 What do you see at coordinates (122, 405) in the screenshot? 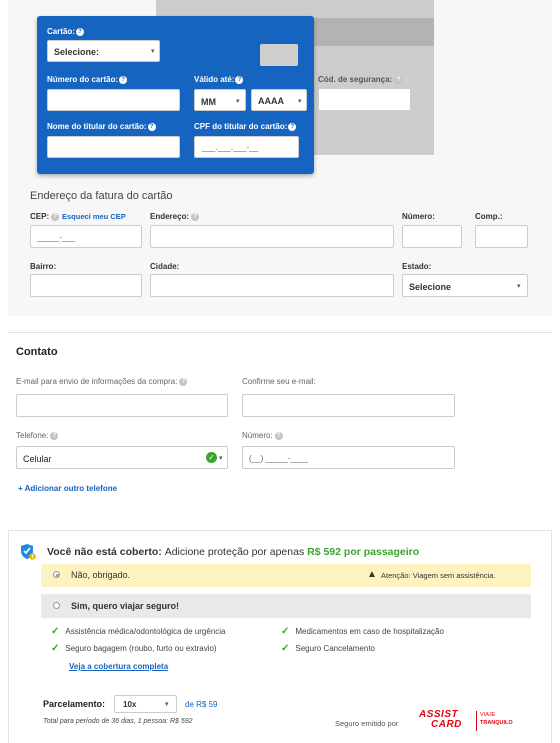
I see `email-input` at bounding box center [122, 405].